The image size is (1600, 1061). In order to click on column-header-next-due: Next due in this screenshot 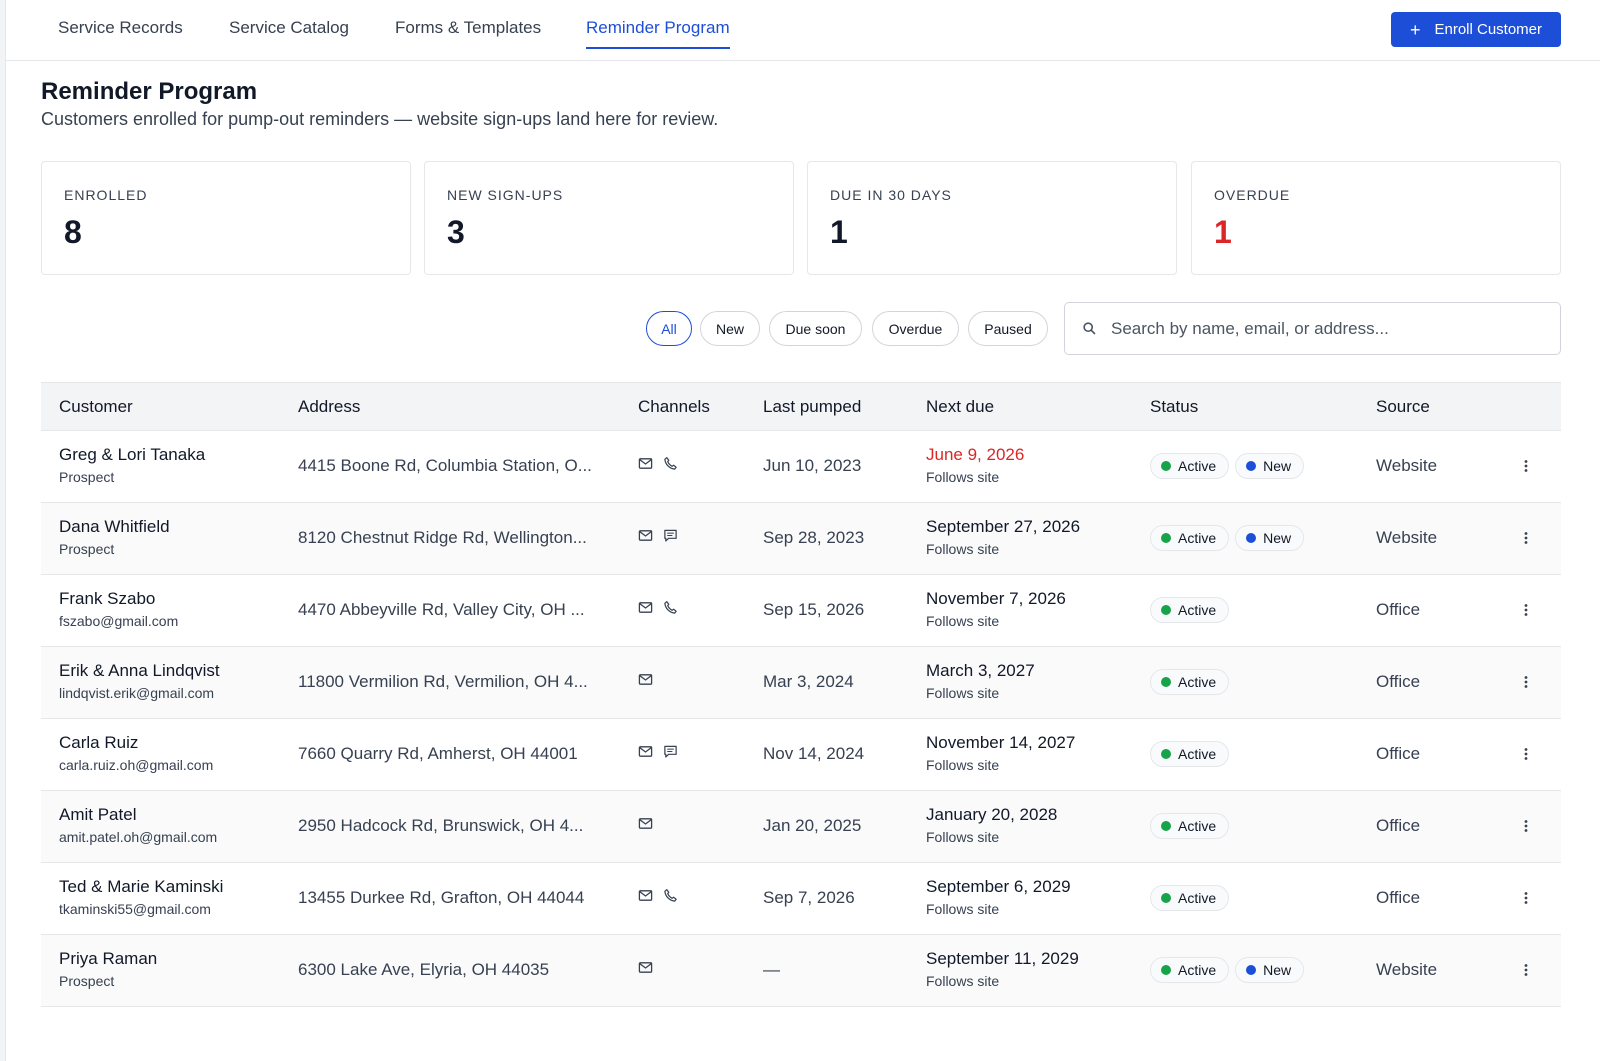, I will do `click(960, 407)`.